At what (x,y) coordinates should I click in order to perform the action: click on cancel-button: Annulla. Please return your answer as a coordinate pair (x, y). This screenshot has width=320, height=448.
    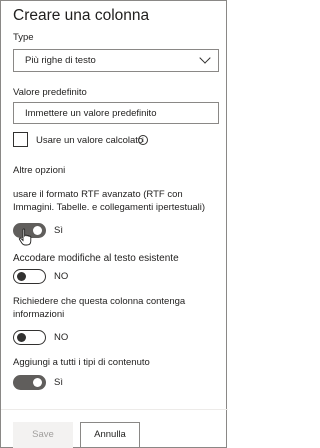
    Looking at the image, I should click on (110, 435).